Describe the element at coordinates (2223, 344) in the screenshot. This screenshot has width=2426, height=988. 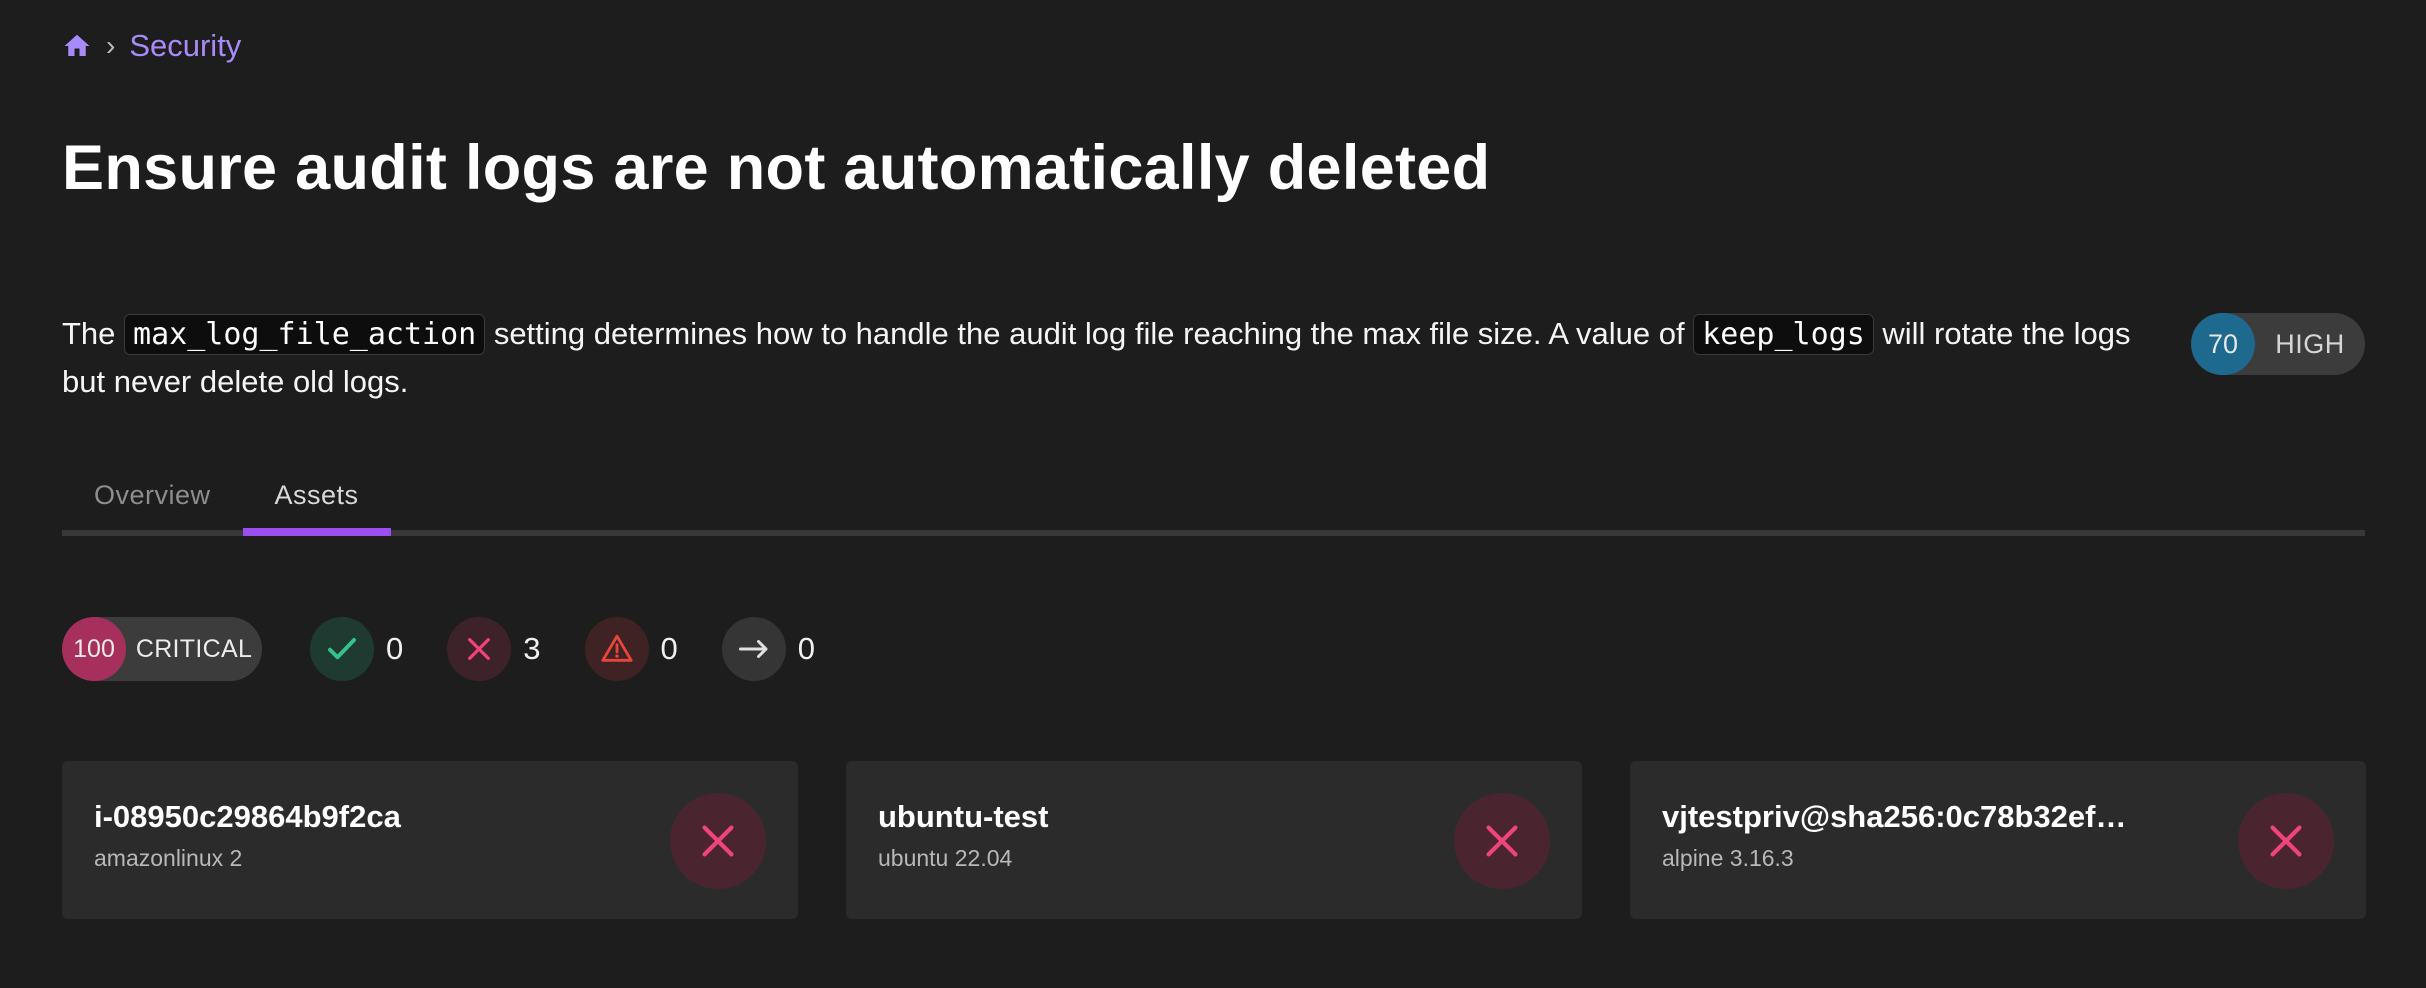
I see `score-value: 70` at that location.